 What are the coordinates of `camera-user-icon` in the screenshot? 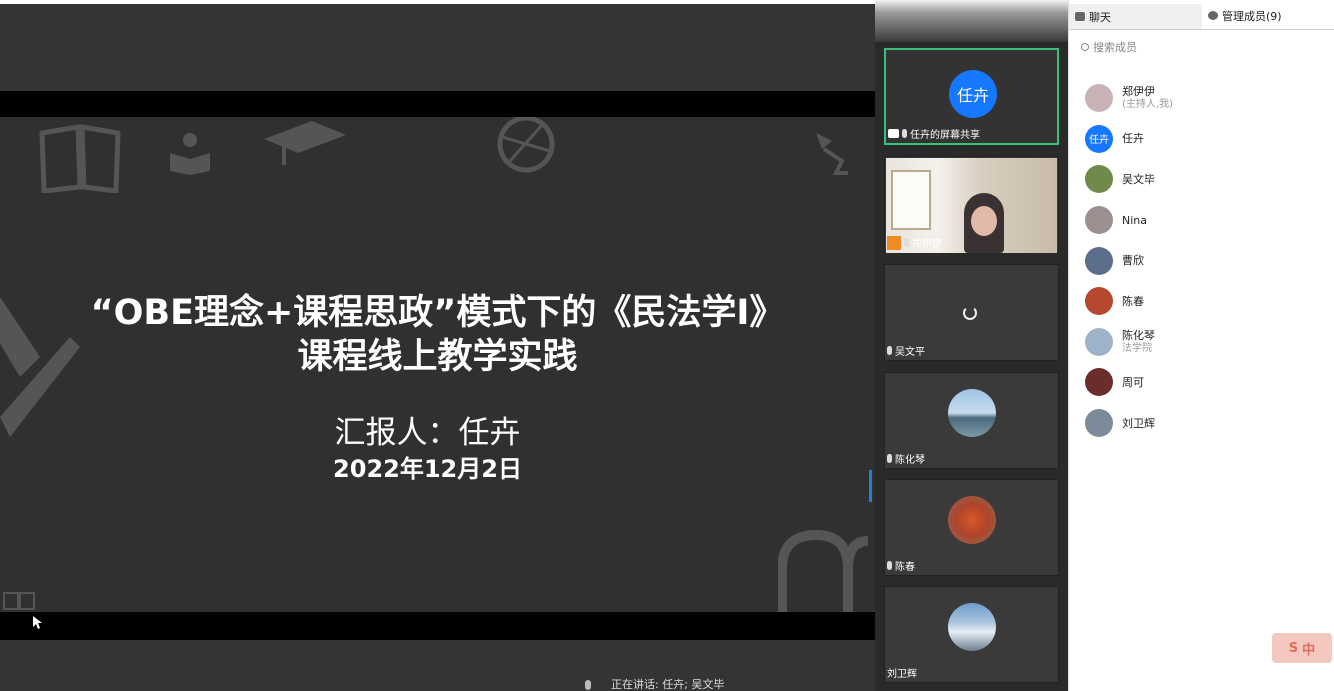 It's located at (894, 242).